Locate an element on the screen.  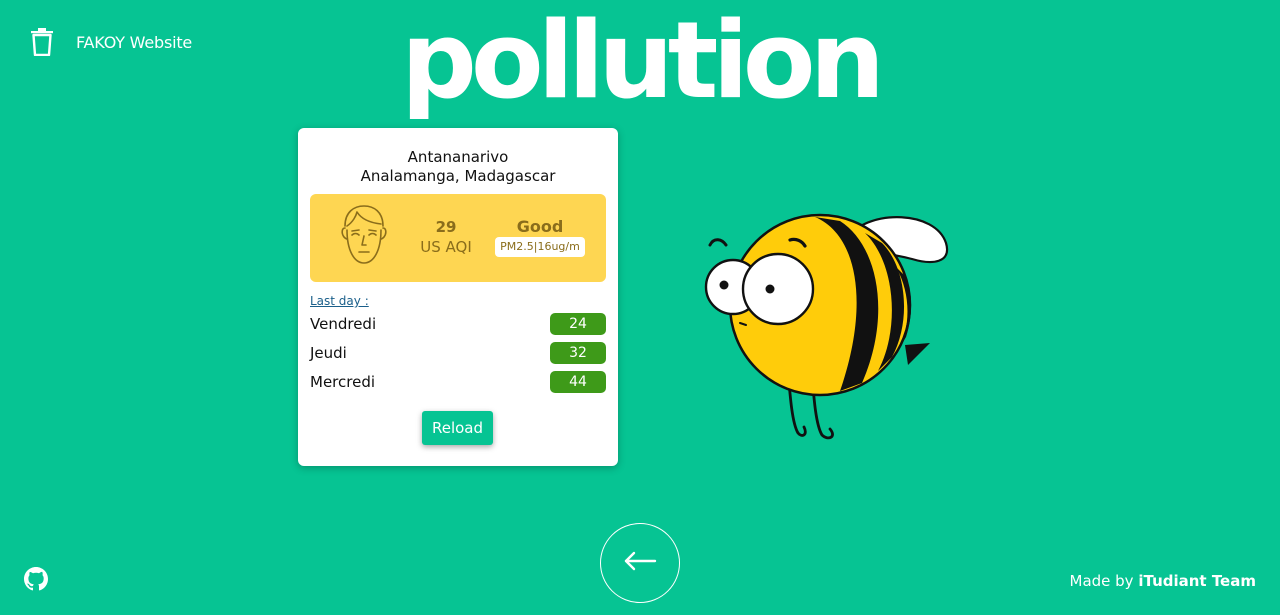
history-row: Vendredi 24 is located at coordinates (458, 323).